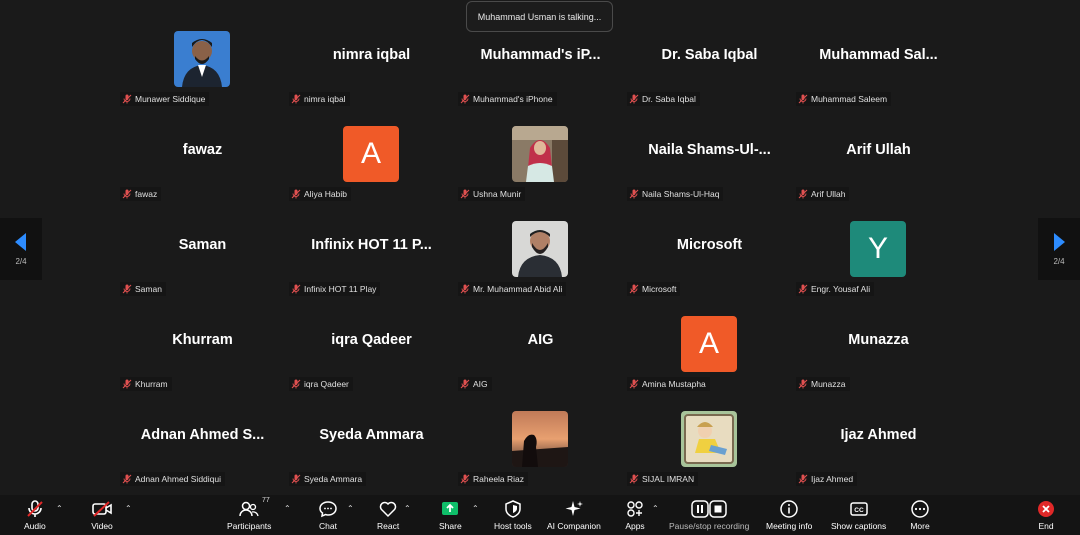 The image size is (1080, 535). Describe the element at coordinates (350, 508) in the screenshot. I see `chat-options-chevron-icon: ⌃` at that location.